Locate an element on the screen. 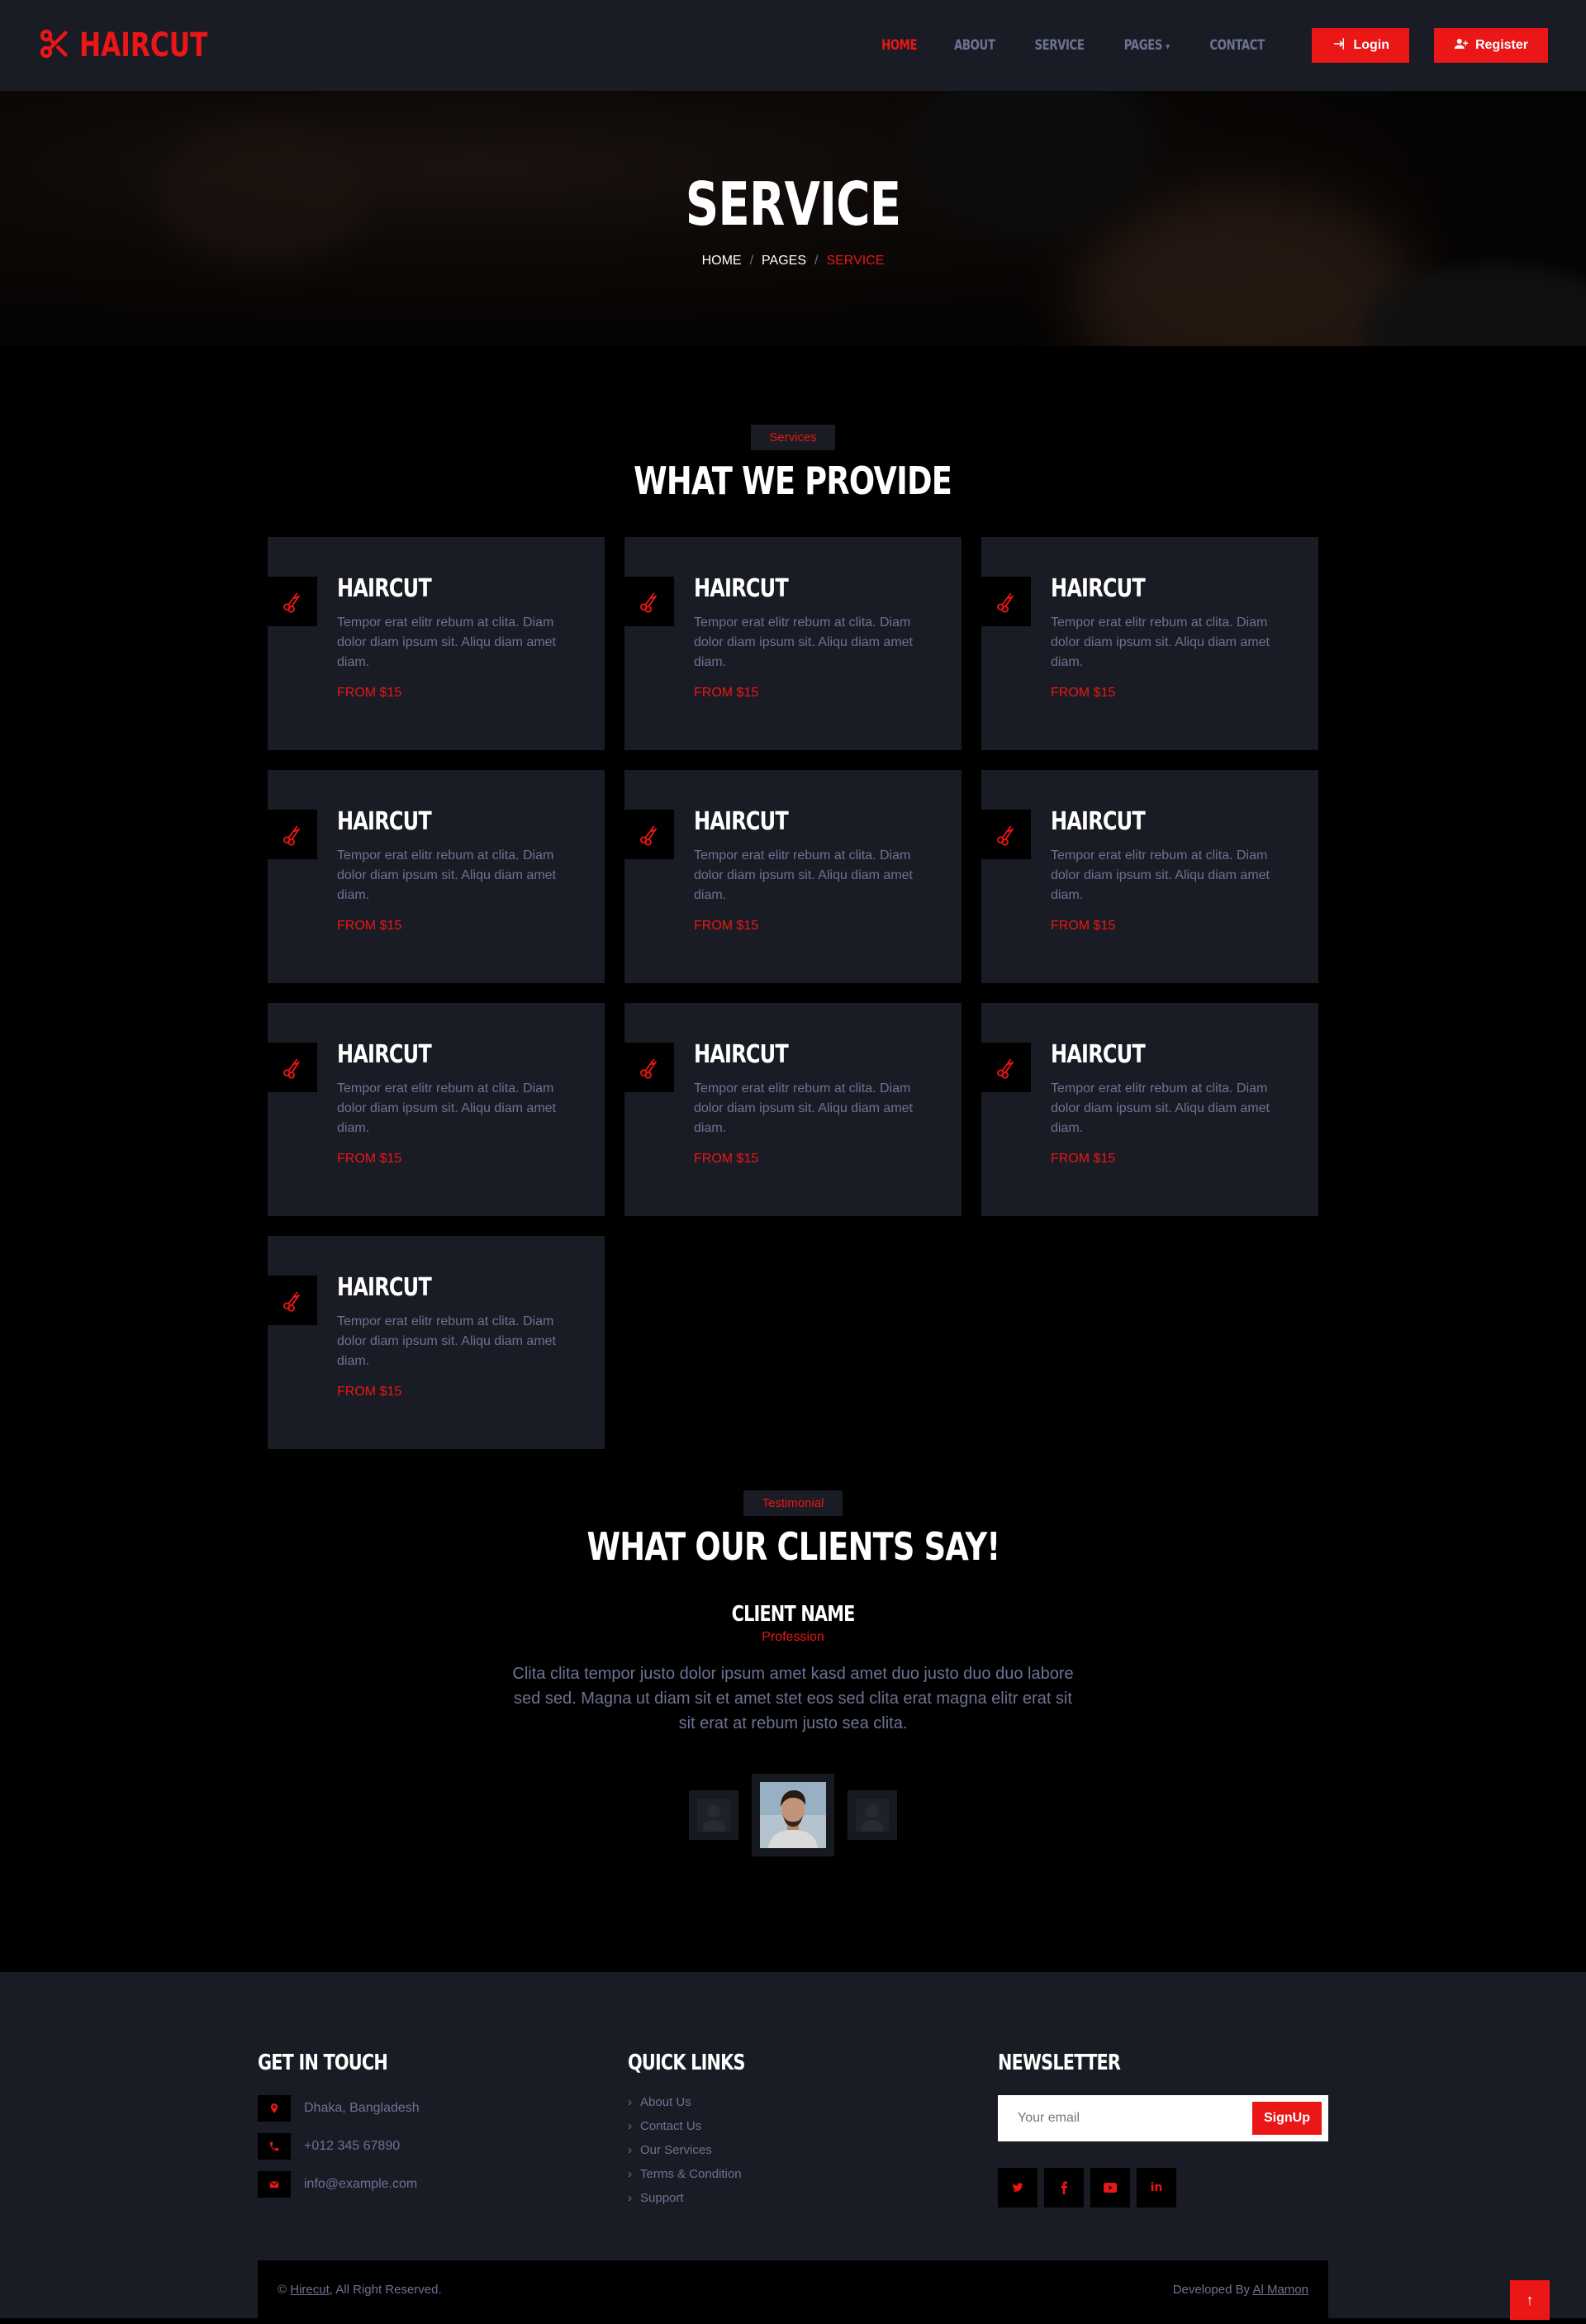 The image size is (1586, 2324). nav-contact: CONTACT is located at coordinates (1237, 46).